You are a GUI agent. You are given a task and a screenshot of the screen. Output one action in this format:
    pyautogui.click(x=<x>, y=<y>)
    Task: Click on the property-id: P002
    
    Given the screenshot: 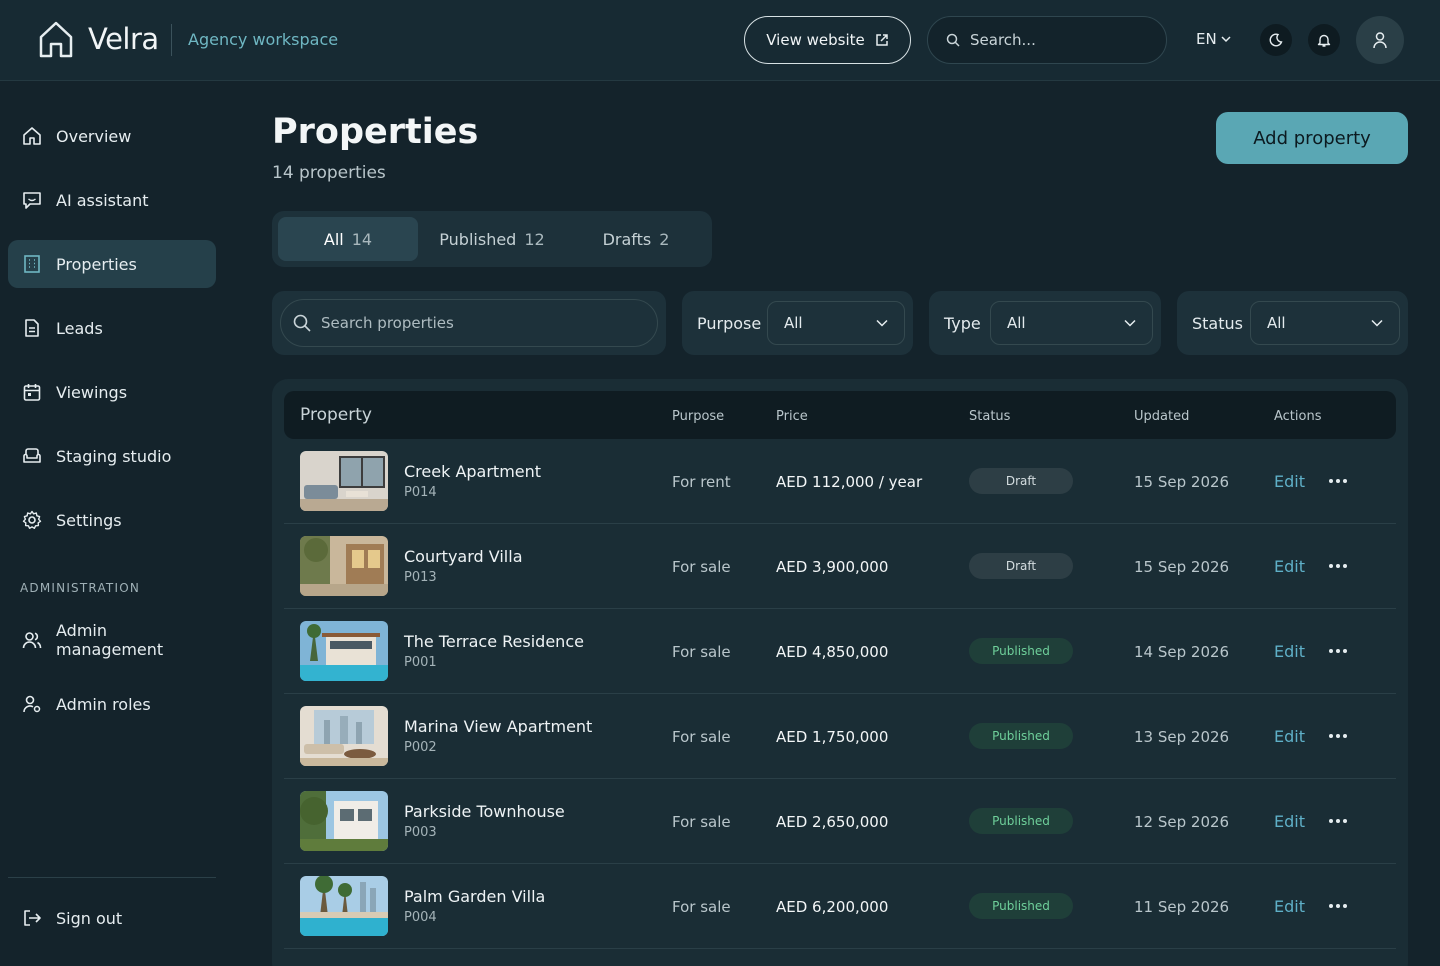 What is the action you would take?
    pyautogui.click(x=420, y=747)
    